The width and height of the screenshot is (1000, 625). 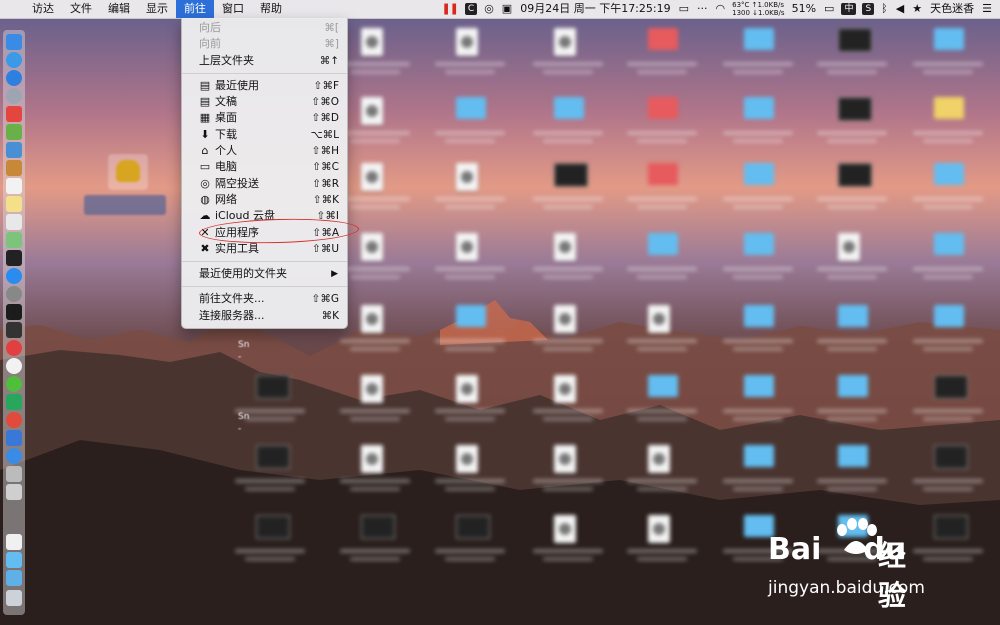 What do you see at coordinates (829, 9) in the screenshot?
I see `battery-icon: ▭` at bounding box center [829, 9].